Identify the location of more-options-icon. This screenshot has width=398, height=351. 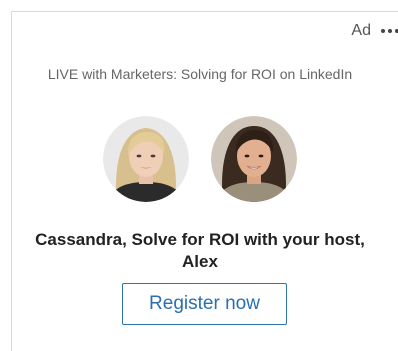
(389, 31).